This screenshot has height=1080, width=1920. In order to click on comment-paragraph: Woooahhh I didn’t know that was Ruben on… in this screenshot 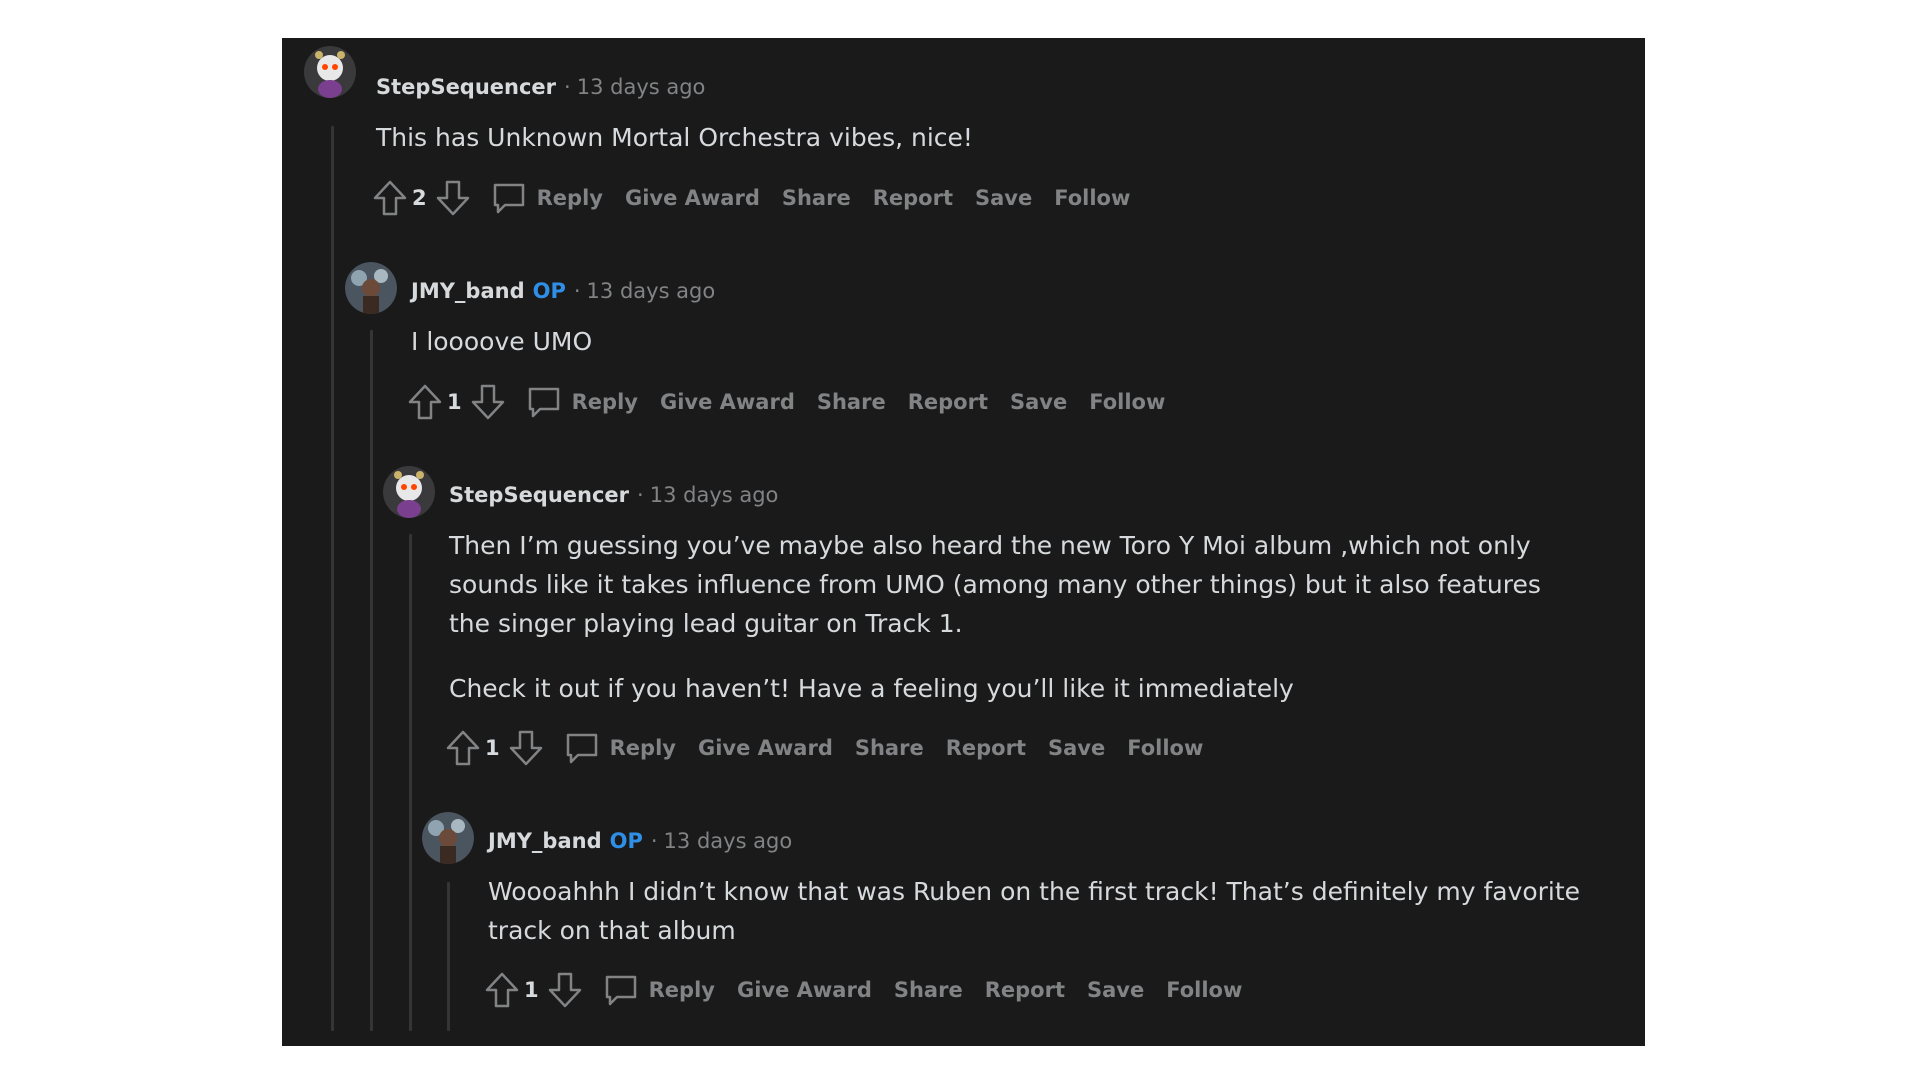, I will do `click(1034, 911)`.